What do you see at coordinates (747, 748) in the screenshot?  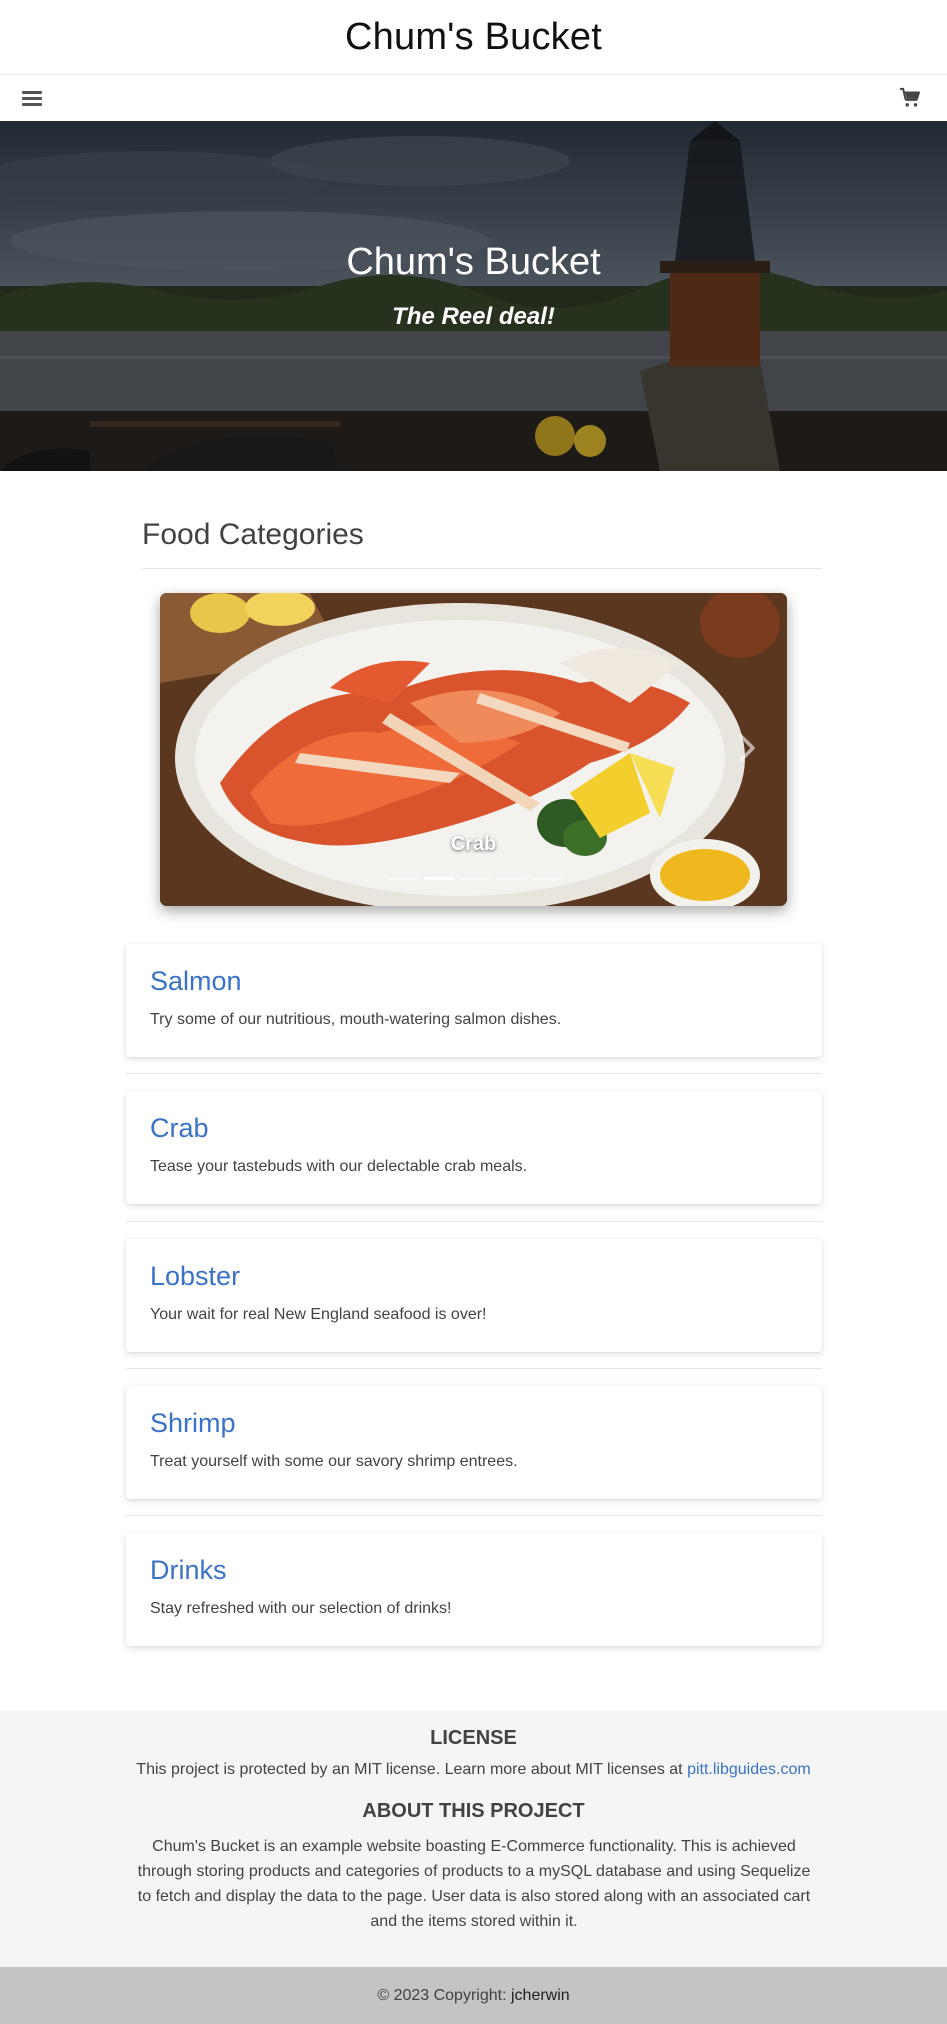 I see `chevron-right-icon` at bounding box center [747, 748].